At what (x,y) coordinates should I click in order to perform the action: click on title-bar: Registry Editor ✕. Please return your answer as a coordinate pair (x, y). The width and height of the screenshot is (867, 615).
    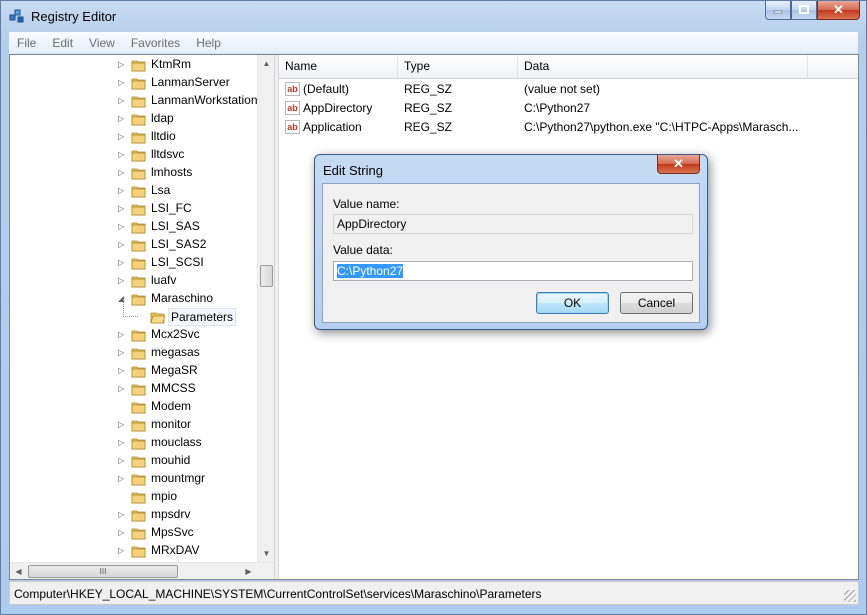
    Looking at the image, I should click on (433, 16).